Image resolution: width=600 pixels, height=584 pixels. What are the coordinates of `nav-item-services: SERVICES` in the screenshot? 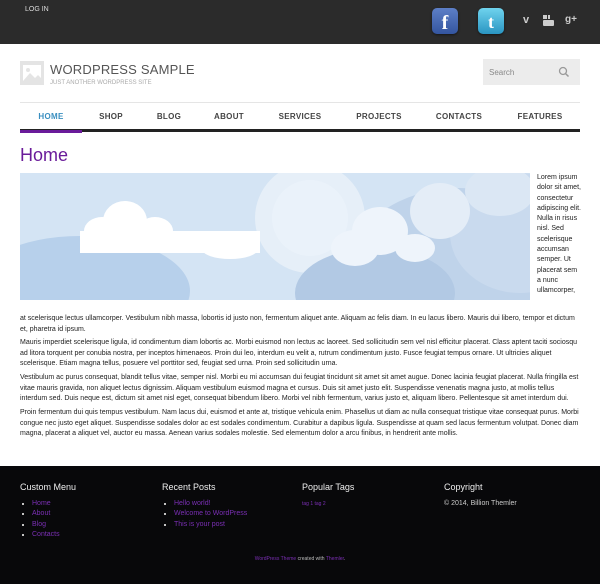 It's located at (300, 116).